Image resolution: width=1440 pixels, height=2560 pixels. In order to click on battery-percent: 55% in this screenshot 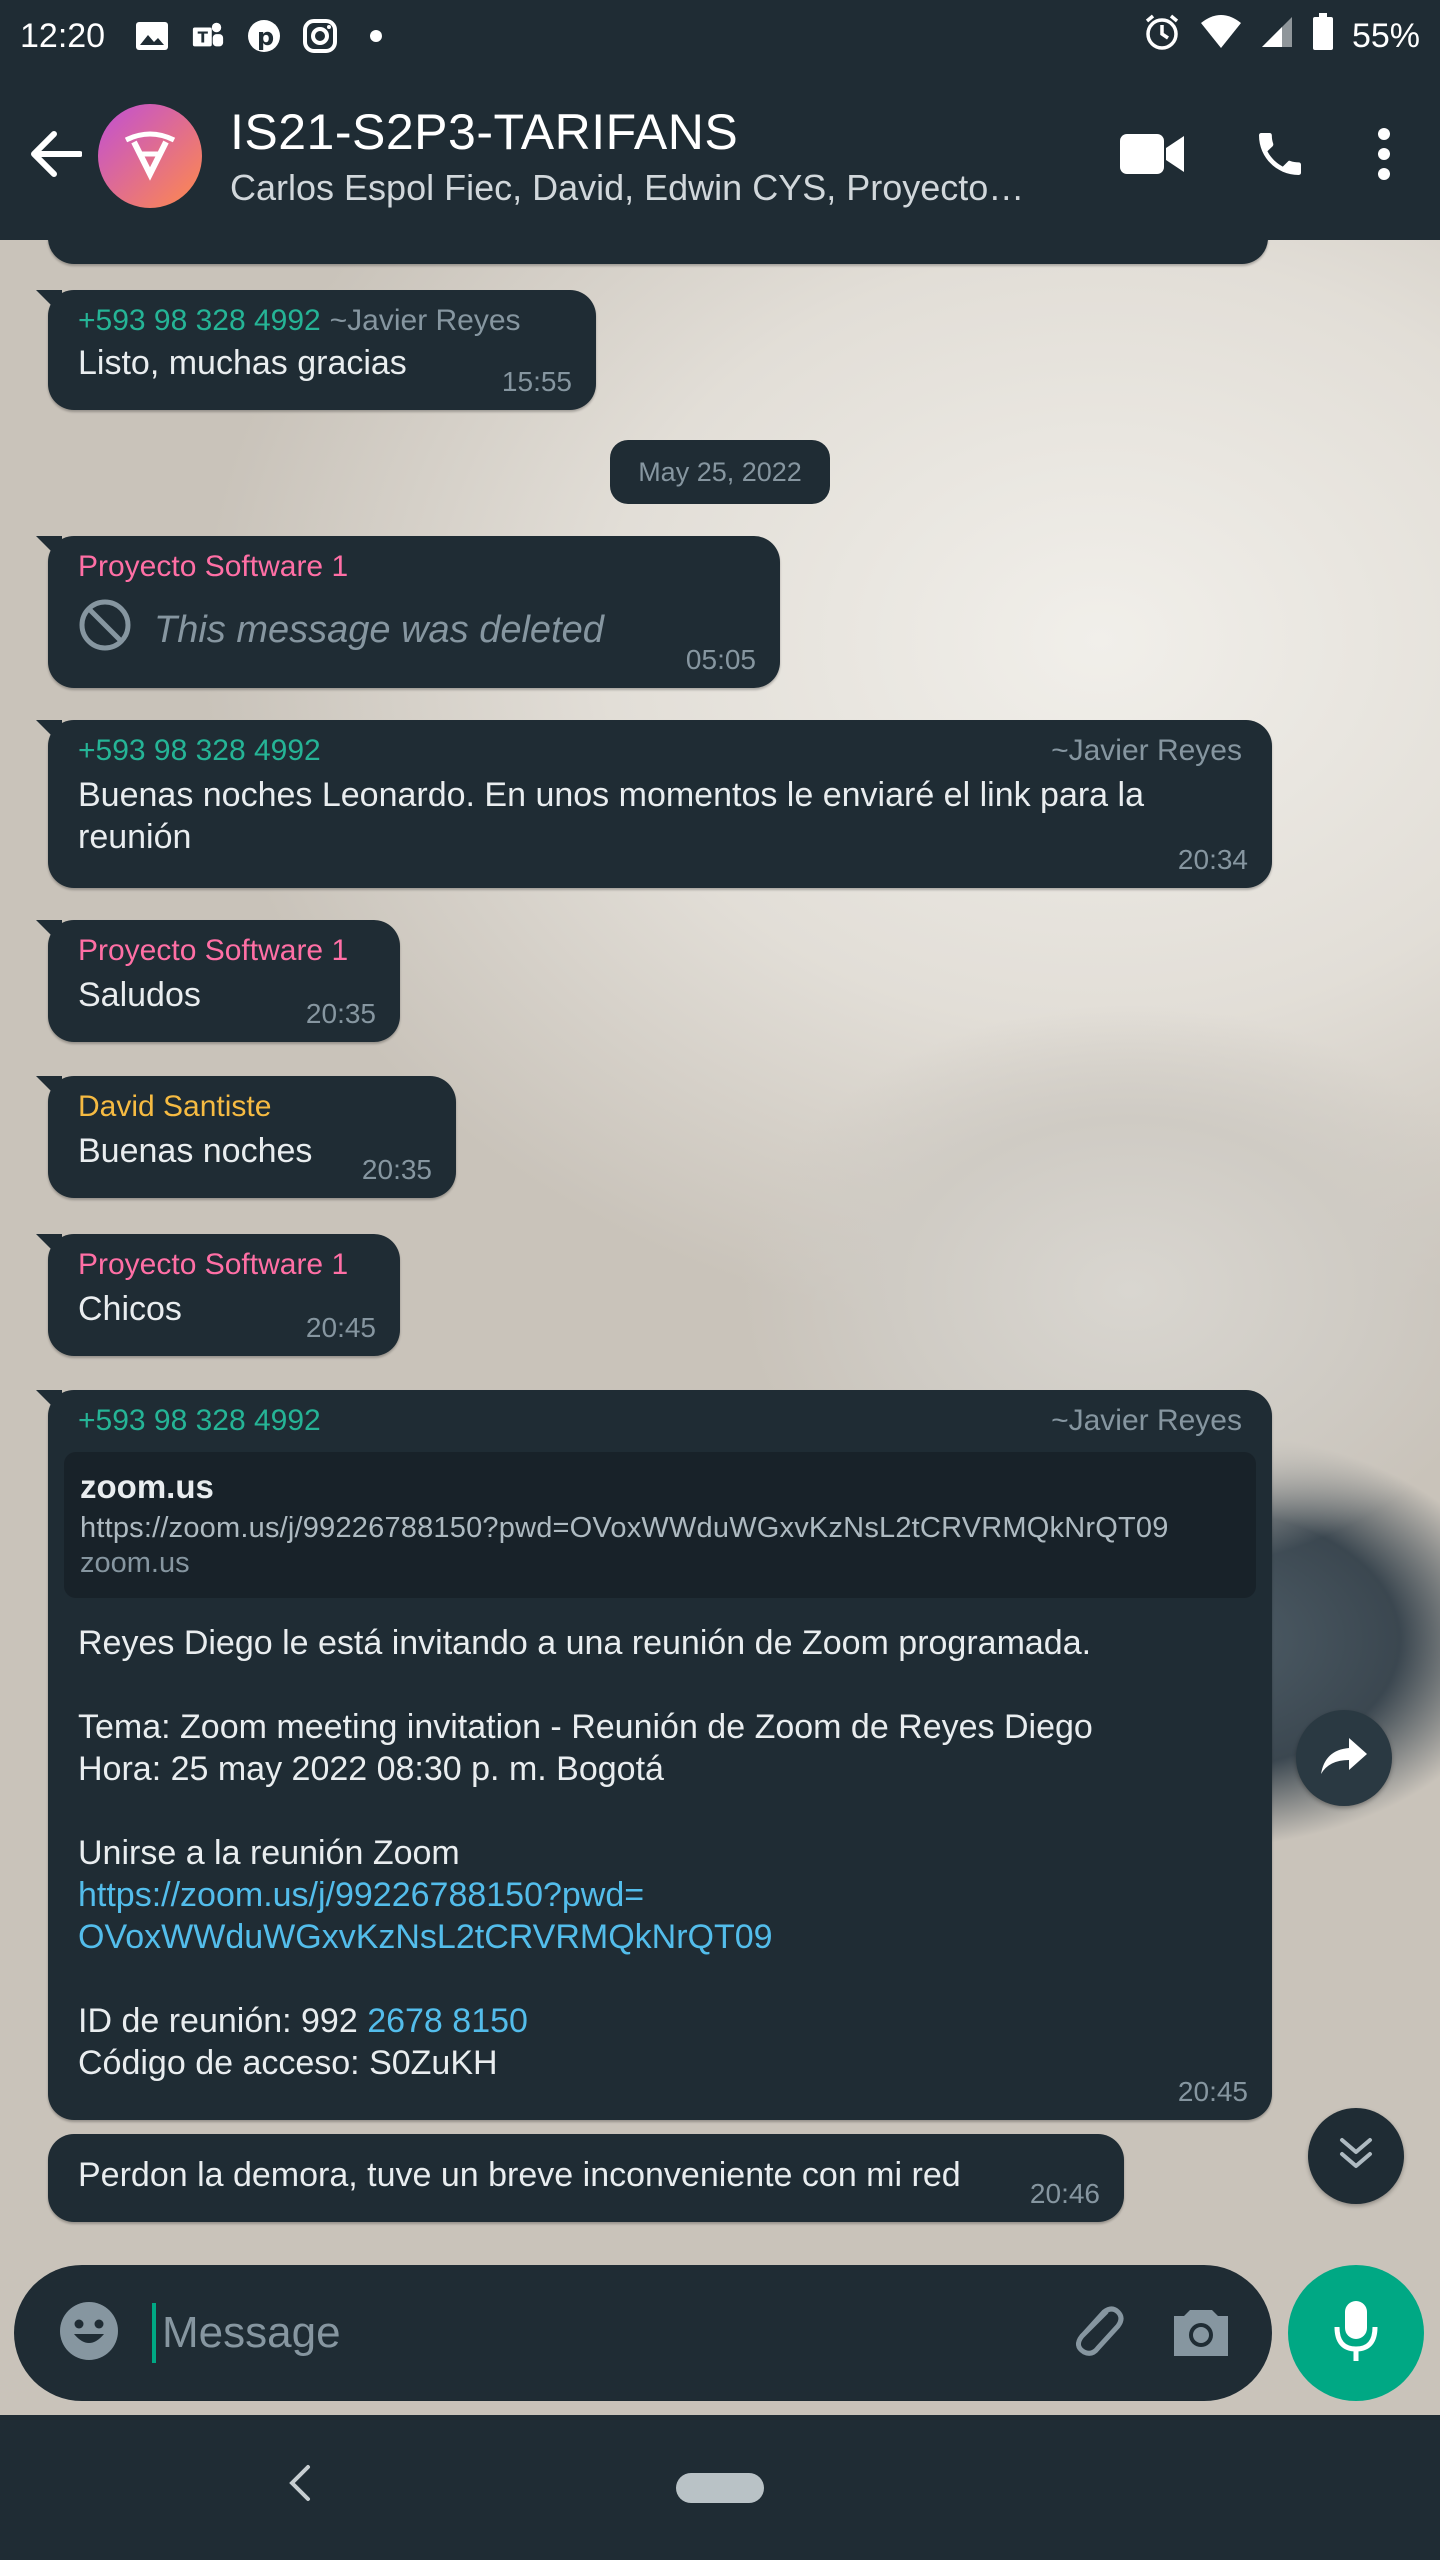, I will do `click(1385, 35)`.